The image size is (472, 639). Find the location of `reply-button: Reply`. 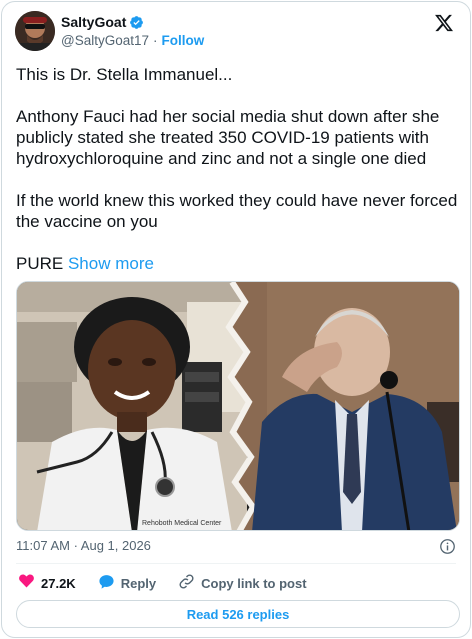

reply-button: Reply is located at coordinates (127, 583).